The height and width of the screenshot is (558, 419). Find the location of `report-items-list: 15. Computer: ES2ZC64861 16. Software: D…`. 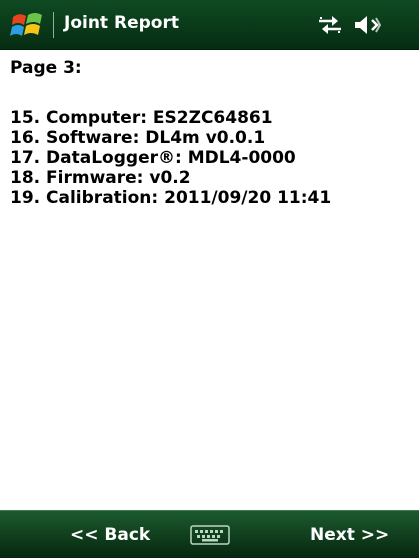

report-items-list: 15. Computer: ES2ZC64861 16. Software: D… is located at coordinates (170, 158).